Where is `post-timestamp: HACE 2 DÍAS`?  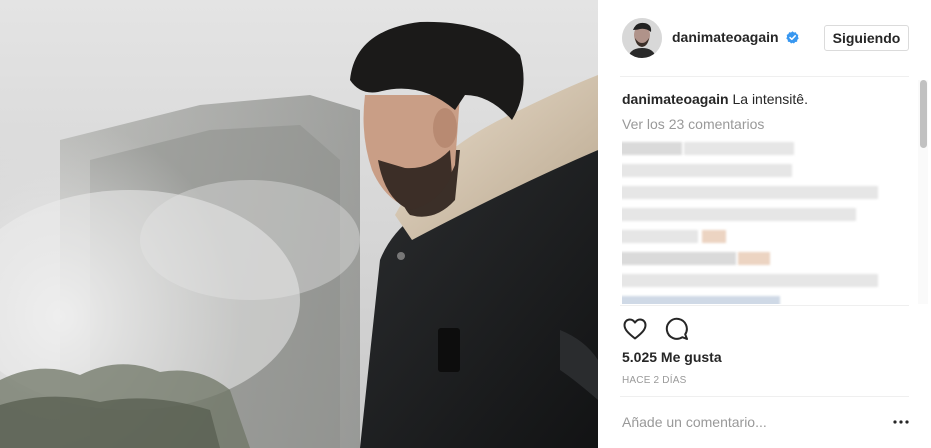
post-timestamp: HACE 2 DÍAS is located at coordinates (654, 380).